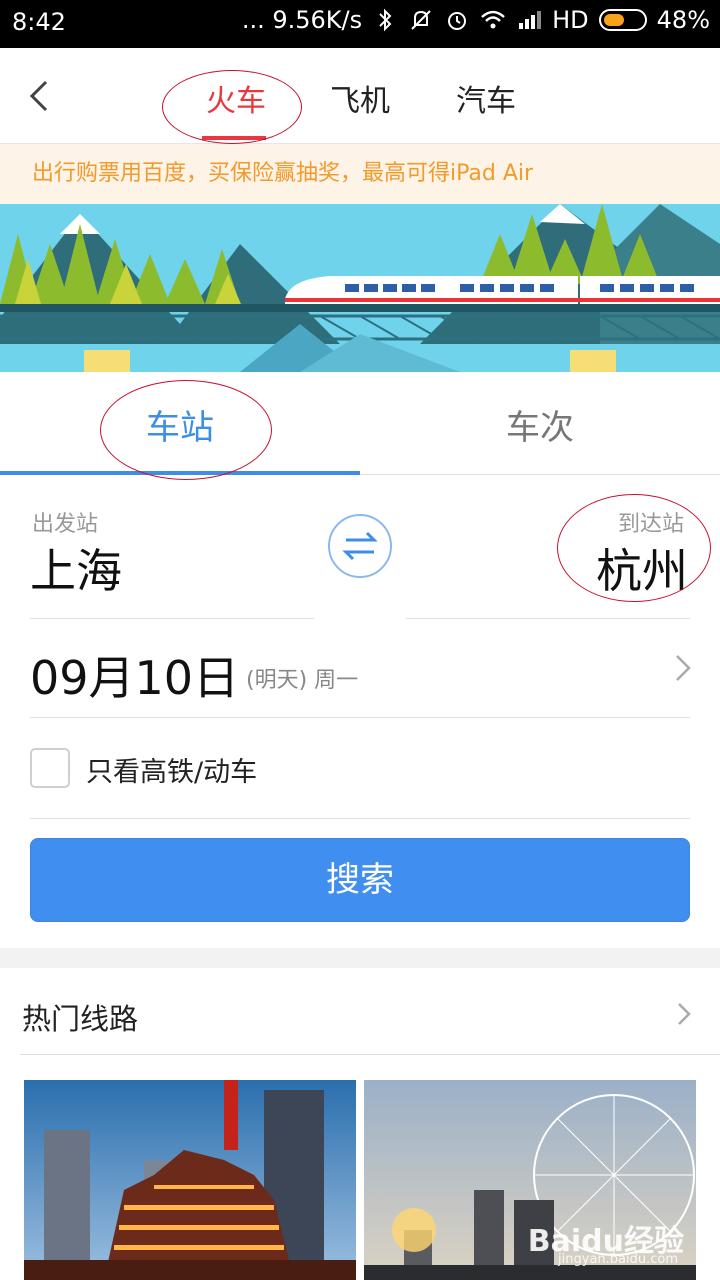 The image size is (720, 1280). I want to click on status-icons: ... 9.56K/s HD 48%, so click(476, 20).